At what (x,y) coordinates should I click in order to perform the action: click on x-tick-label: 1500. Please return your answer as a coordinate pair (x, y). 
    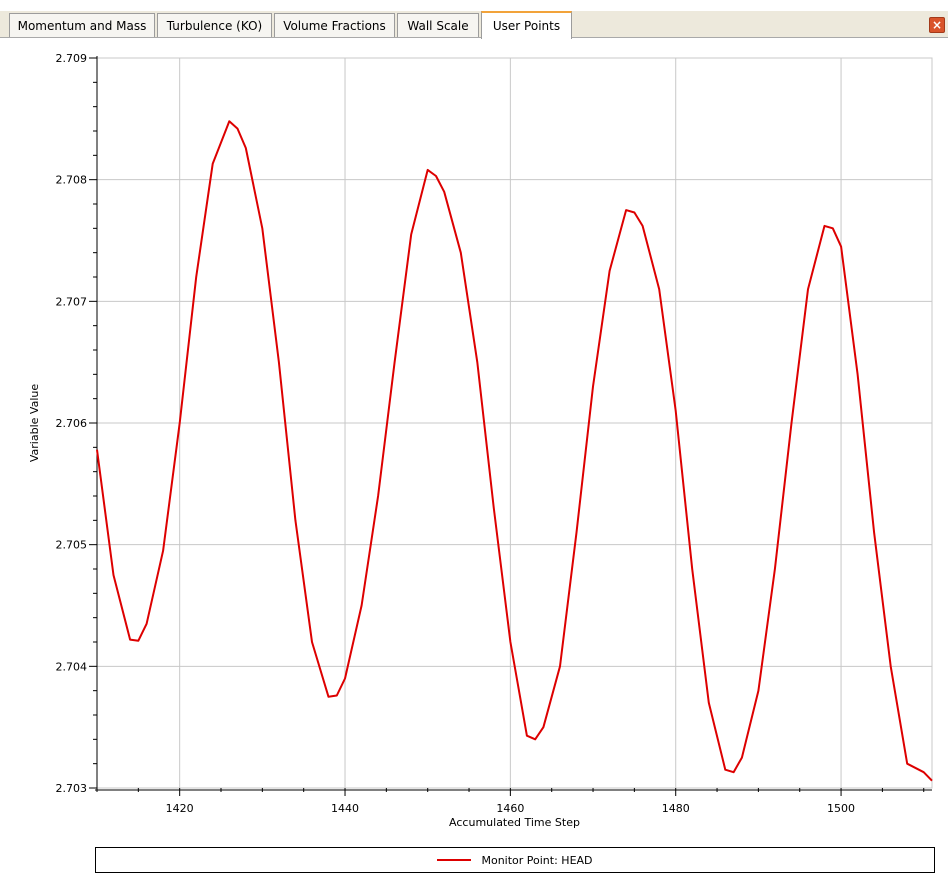
    Looking at the image, I should click on (841, 808).